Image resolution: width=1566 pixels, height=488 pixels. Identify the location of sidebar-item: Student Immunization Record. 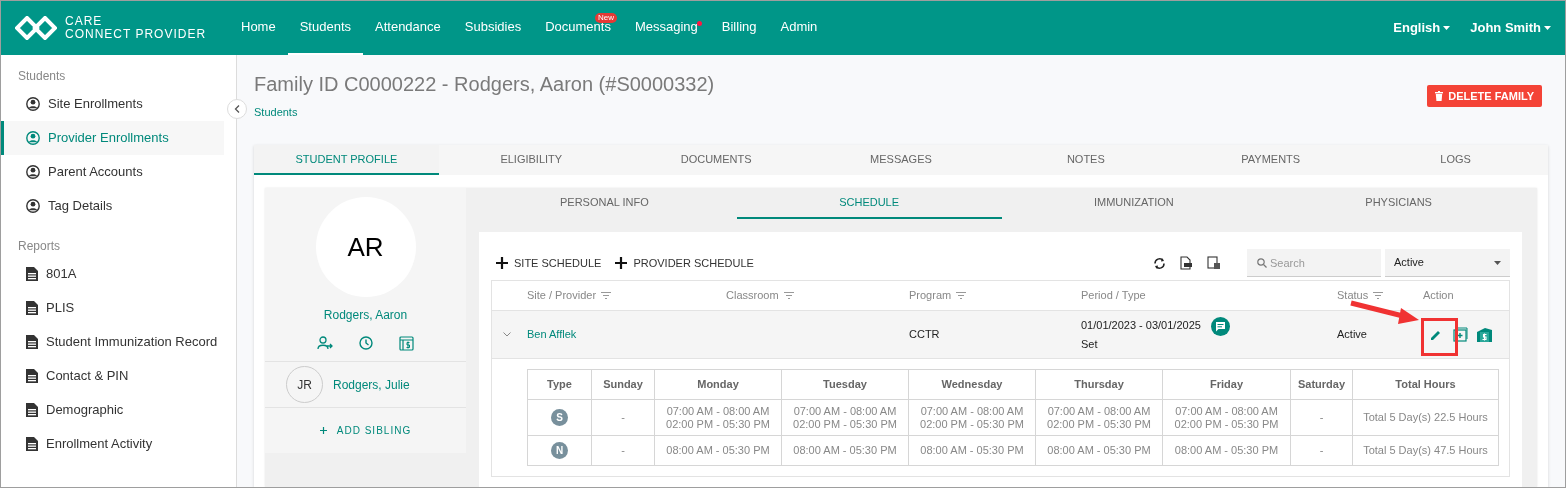
(112, 342).